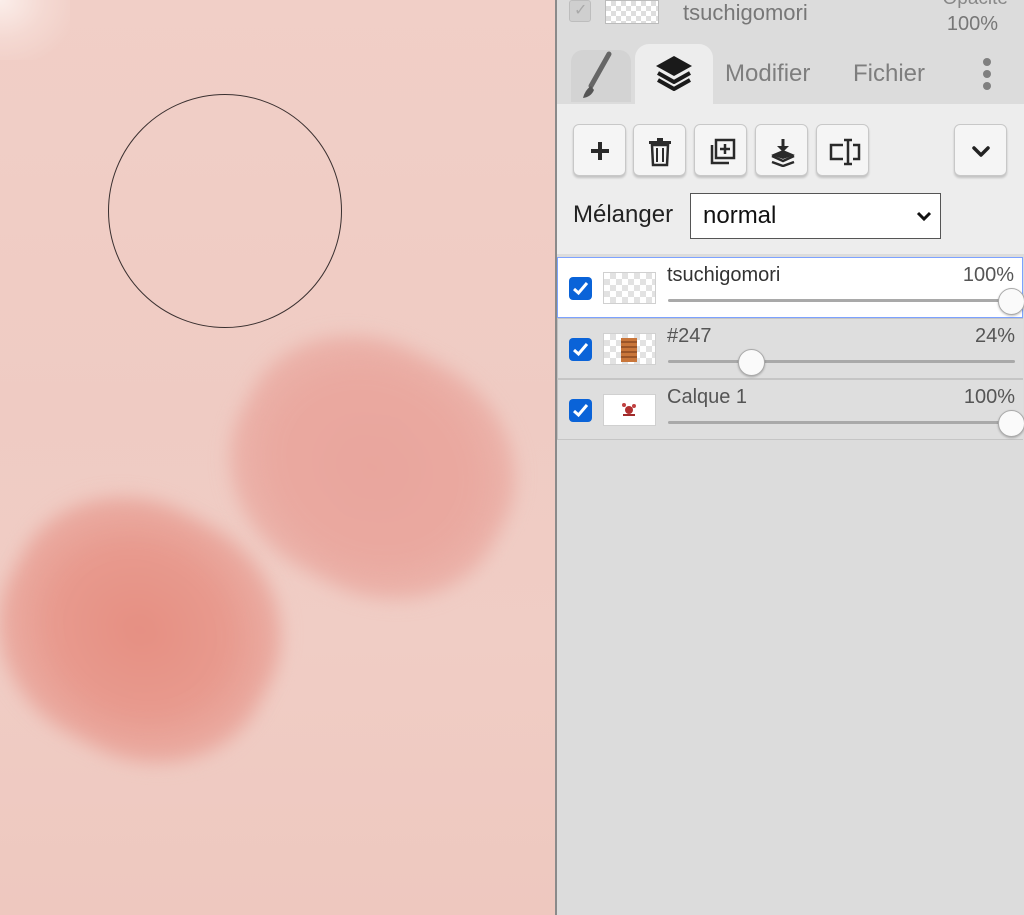 Image resolution: width=1024 pixels, height=915 pixels. What do you see at coordinates (767, 74) in the screenshot?
I see `tab-modifier: Modifier` at bounding box center [767, 74].